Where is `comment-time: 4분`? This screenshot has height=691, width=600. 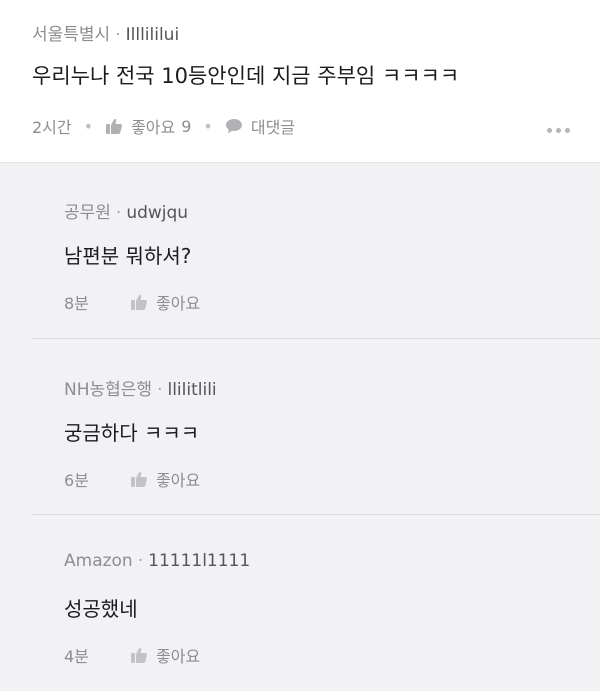 comment-time: 4분 is located at coordinates (76, 656).